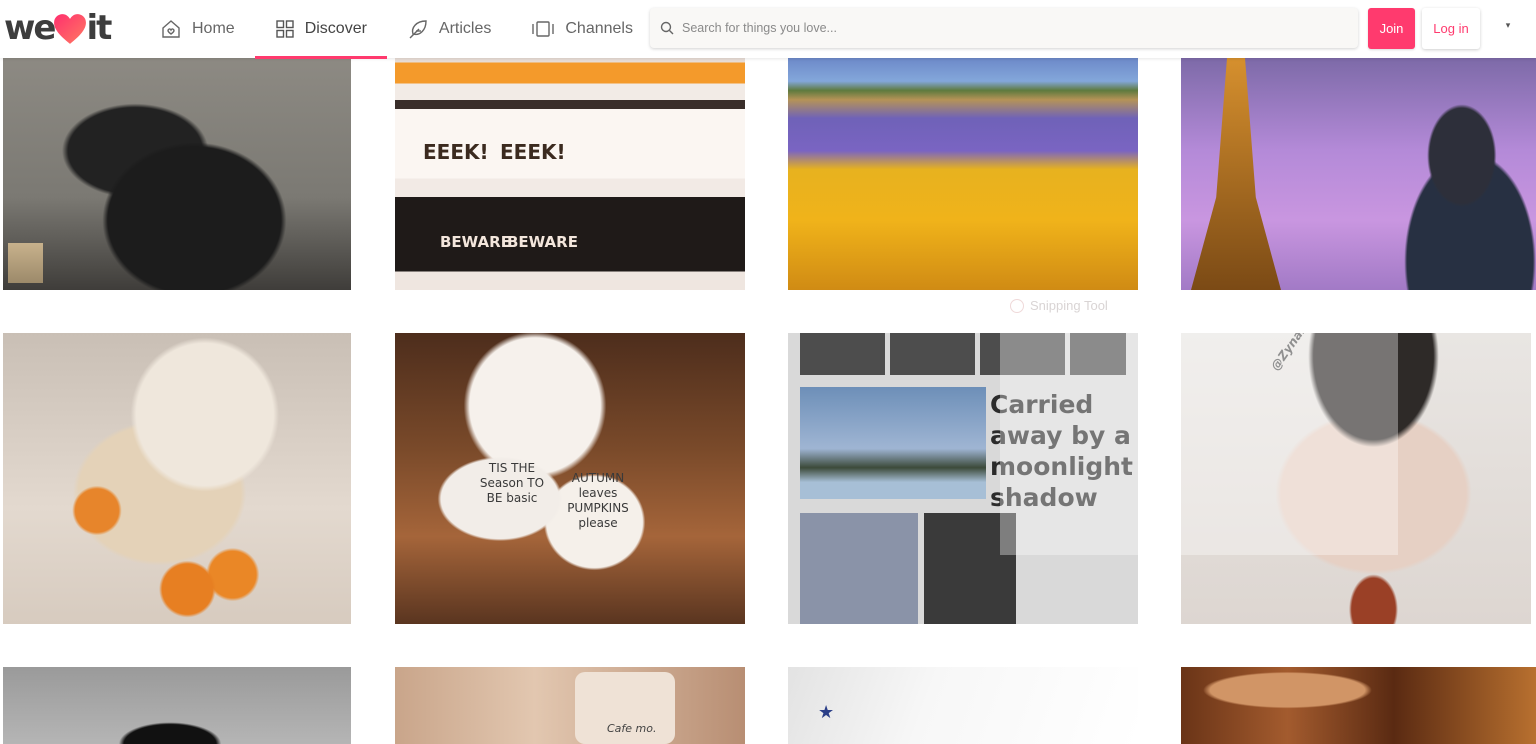 The height and width of the screenshot is (744, 1536). What do you see at coordinates (177, 174) in the screenshot?
I see `tile-black-coat` at bounding box center [177, 174].